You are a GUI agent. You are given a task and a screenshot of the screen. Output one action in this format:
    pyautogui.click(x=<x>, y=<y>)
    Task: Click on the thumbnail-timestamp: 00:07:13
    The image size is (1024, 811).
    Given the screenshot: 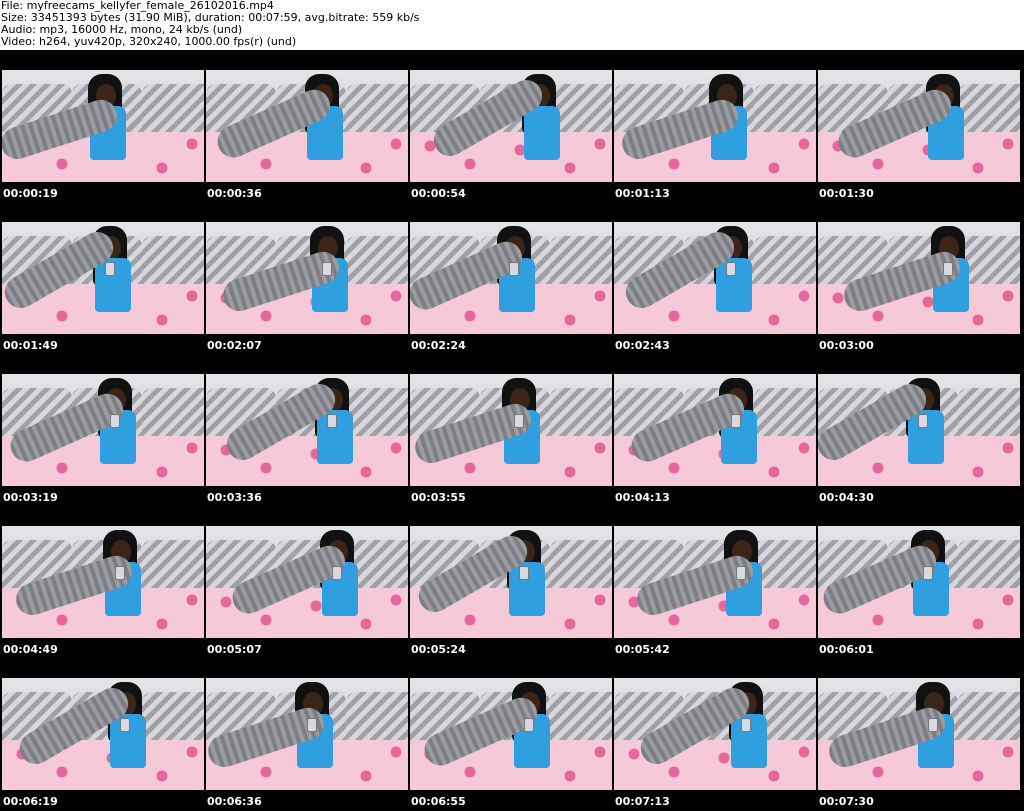 What is the action you would take?
    pyautogui.click(x=642, y=801)
    